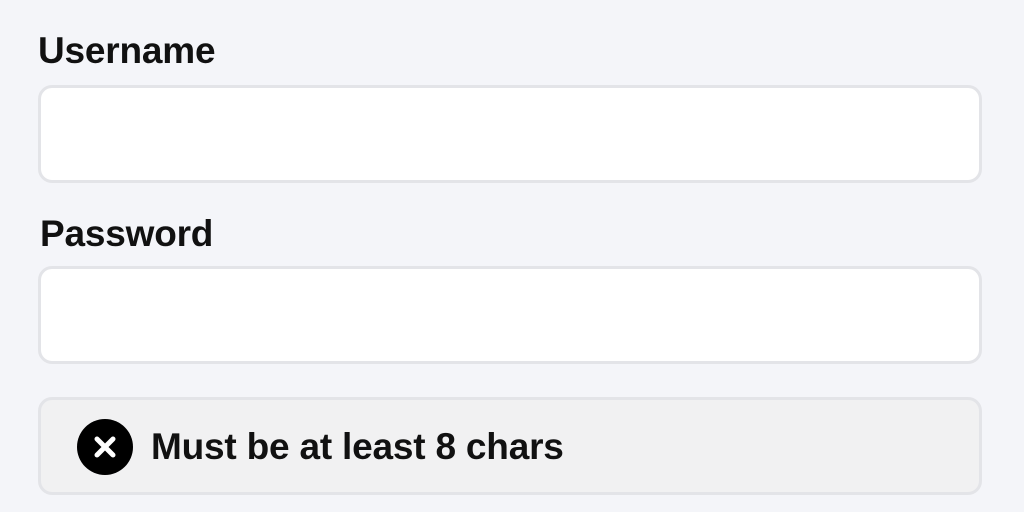 The image size is (1024, 512). Describe the element at coordinates (105, 447) in the screenshot. I see `x-circle-icon` at that location.